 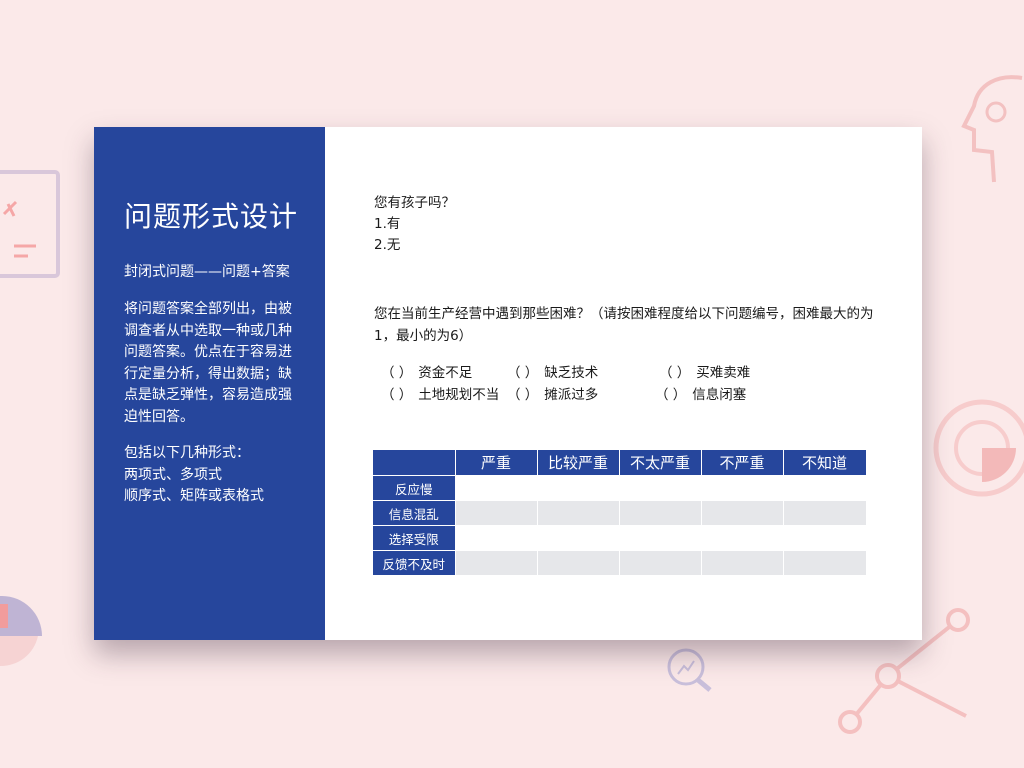 I want to click on forms-list: 包括以下几种形式： 两项式、多项式 顺序式、矩阵或表格式, so click(x=219, y=475).